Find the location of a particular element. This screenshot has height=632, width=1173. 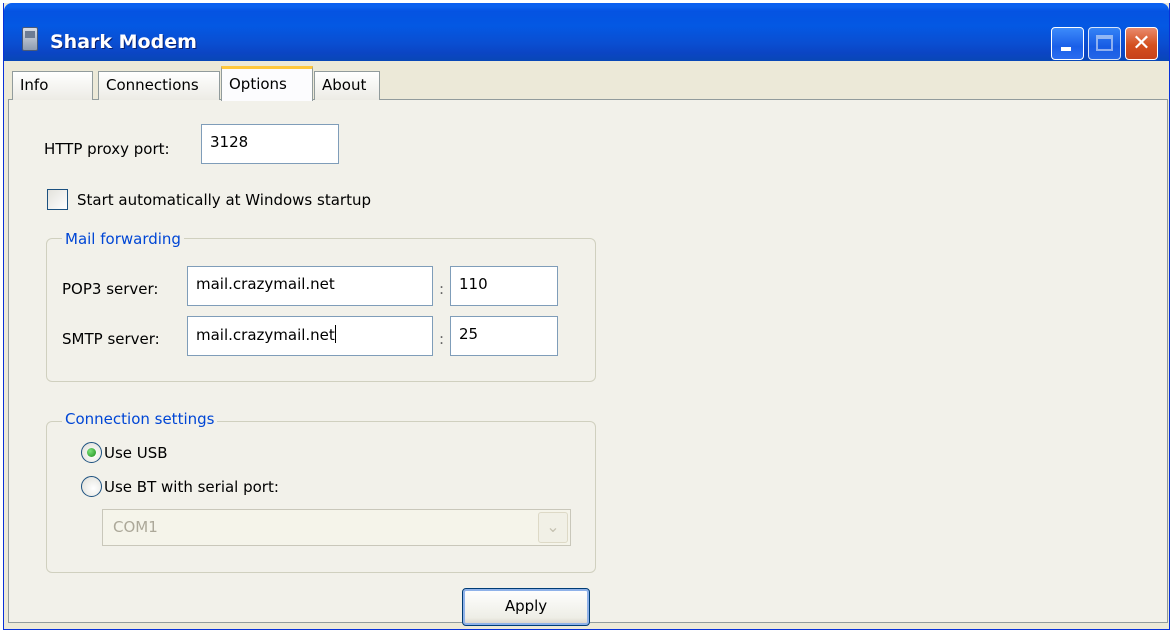

http-proxy-label: HTTP proxy port: is located at coordinates (107, 149).